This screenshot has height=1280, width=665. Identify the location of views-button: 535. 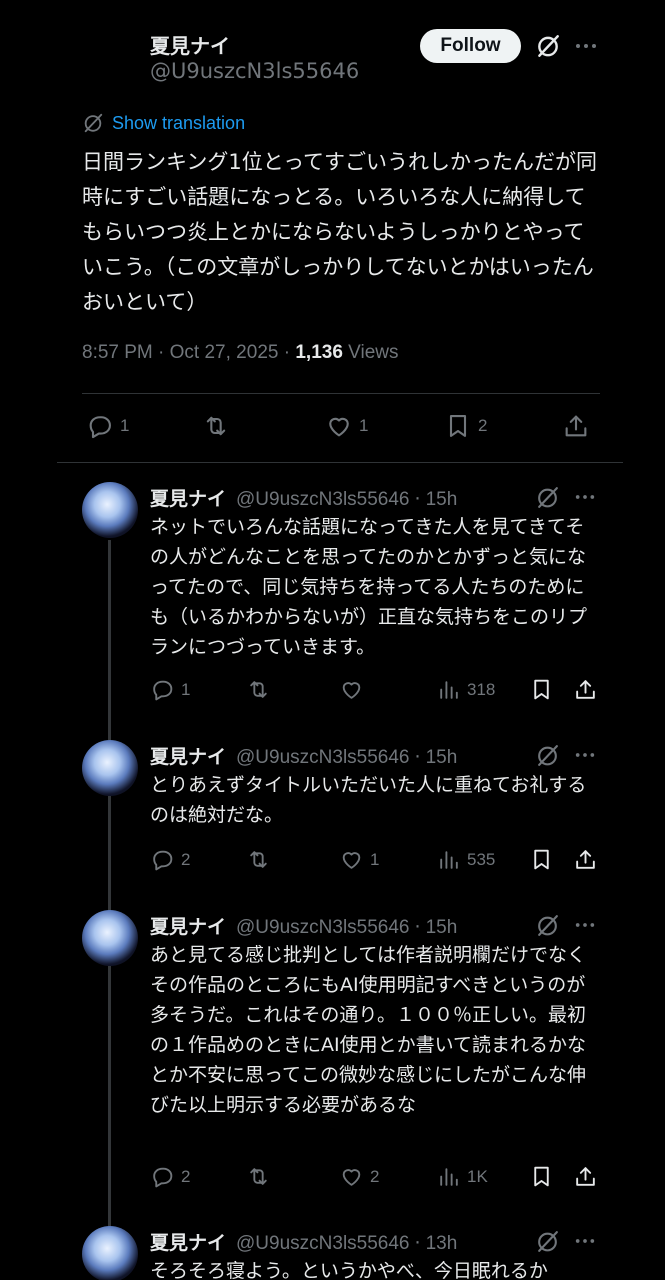
(465, 859).